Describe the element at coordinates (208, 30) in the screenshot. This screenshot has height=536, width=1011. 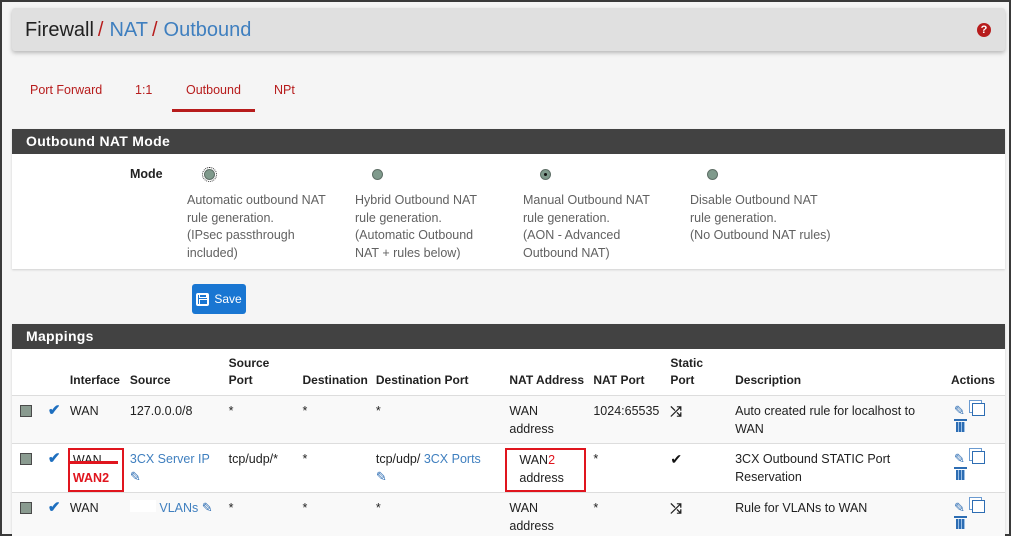
I see `breadcrumb-outbound: Outbound` at that location.